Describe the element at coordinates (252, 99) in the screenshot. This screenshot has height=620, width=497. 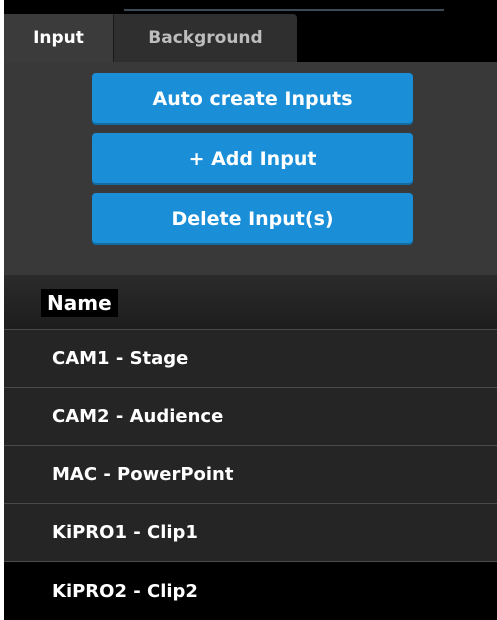
I see `auto-create-inputs-button: Auto create Inputs` at that location.